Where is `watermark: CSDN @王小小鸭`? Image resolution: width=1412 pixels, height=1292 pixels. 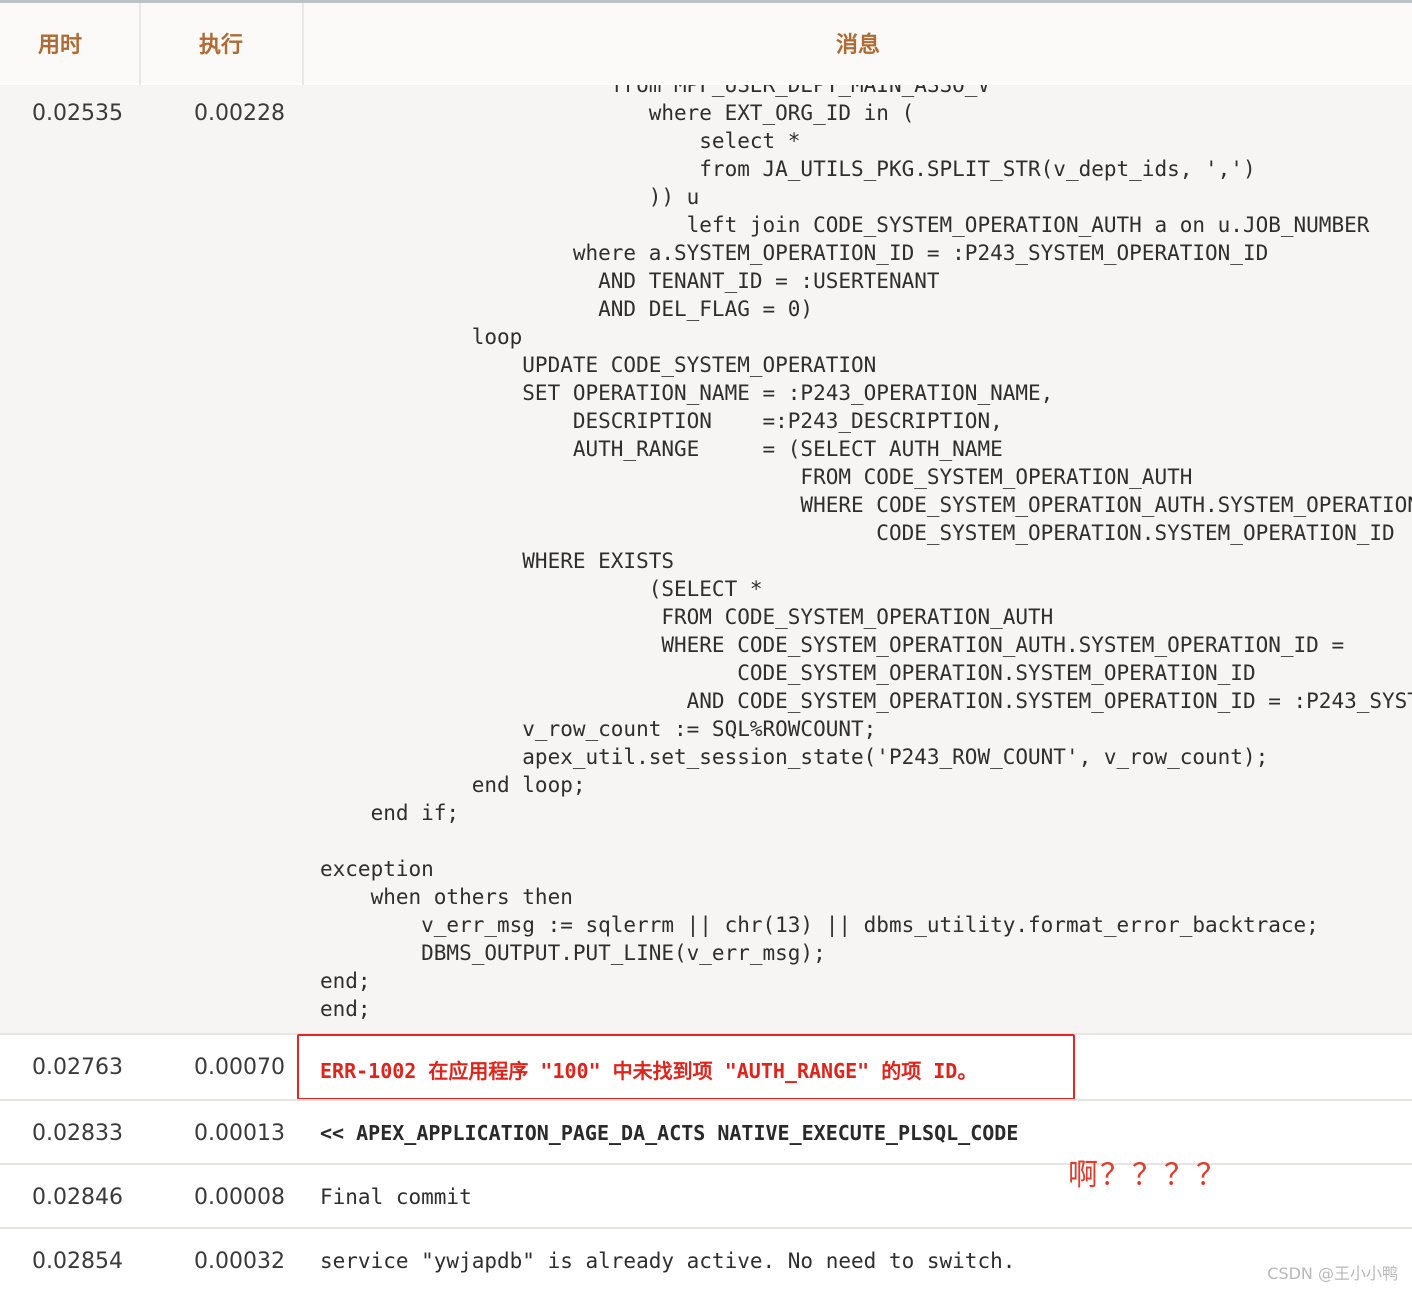
watermark: CSDN @王小小鸭 is located at coordinates (1332, 1273).